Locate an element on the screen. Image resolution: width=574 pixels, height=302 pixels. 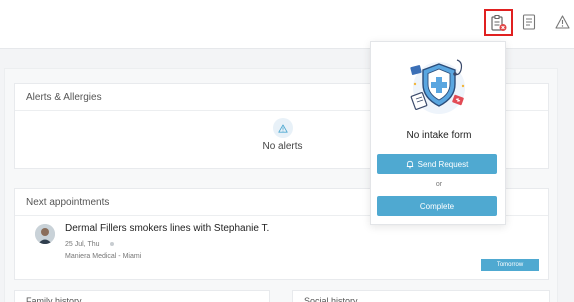
send-request-button: Send Request is located at coordinates (437, 164).